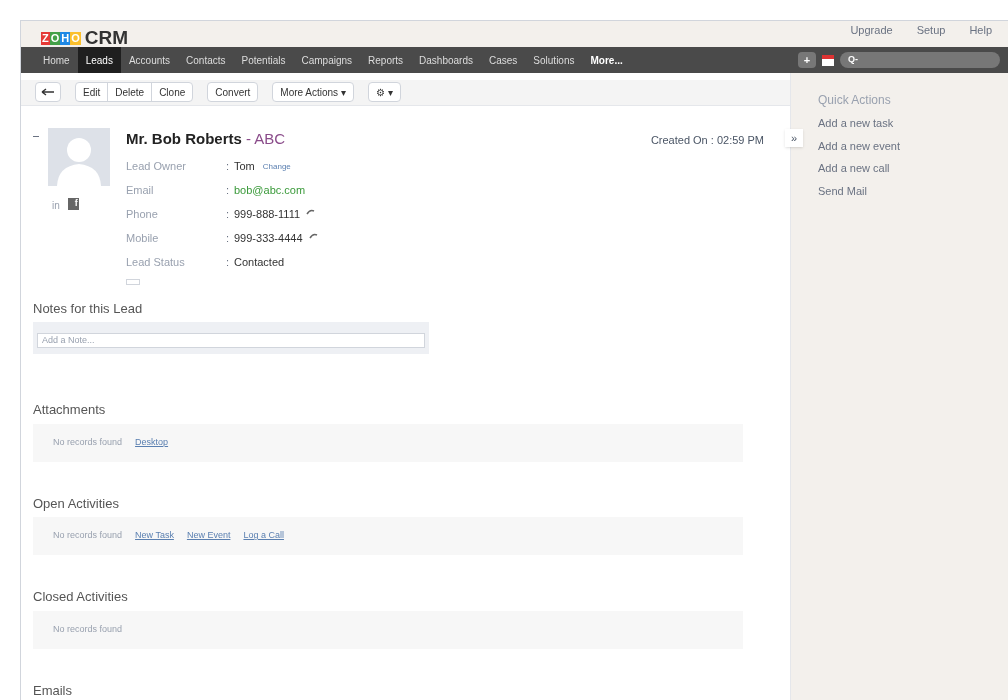 The width and height of the screenshot is (1008, 700). Describe the element at coordinates (79, 157) in the screenshot. I see `avatar-icon` at that location.